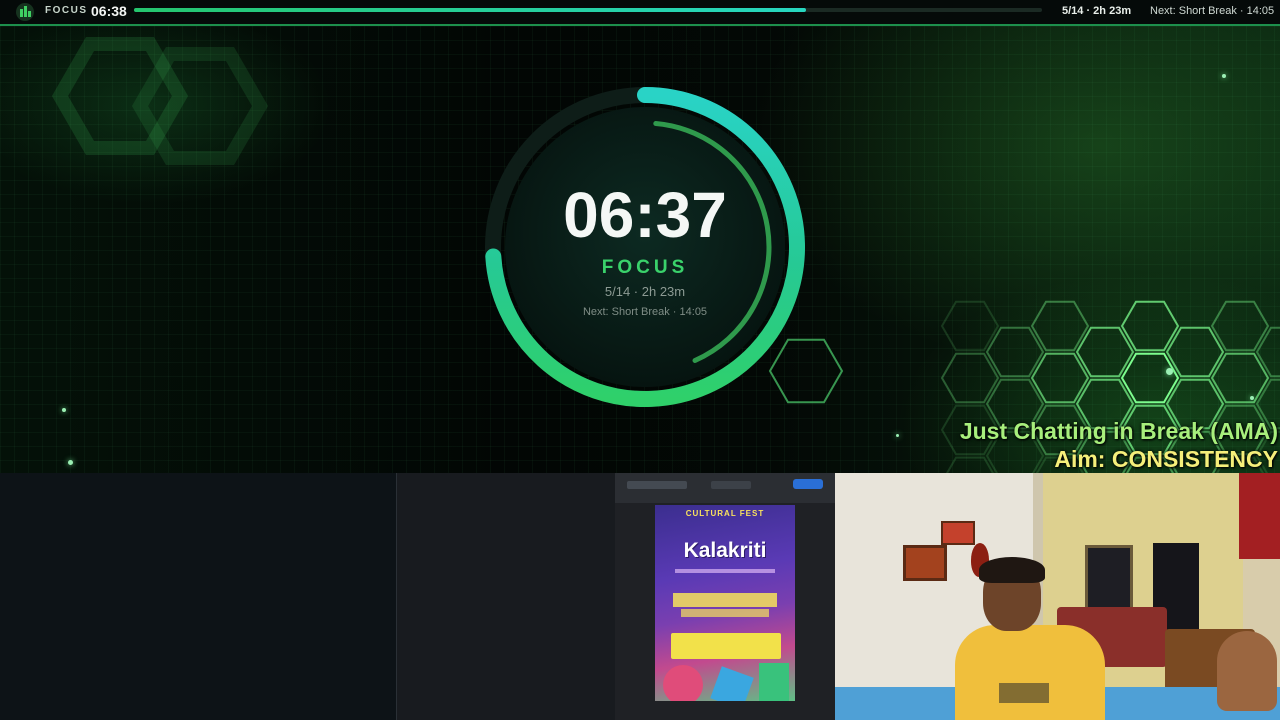  I want to click on app-logo-icon, so click(25, 12).